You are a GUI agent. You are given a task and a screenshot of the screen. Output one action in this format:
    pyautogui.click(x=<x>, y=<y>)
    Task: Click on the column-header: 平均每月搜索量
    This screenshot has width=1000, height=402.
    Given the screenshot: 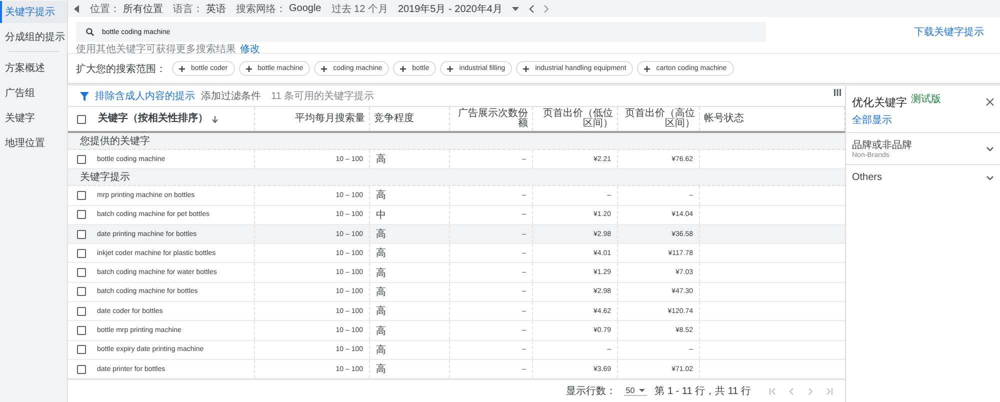 What is the action you would take?
    pyautogui.click(x=330, y=119)
    